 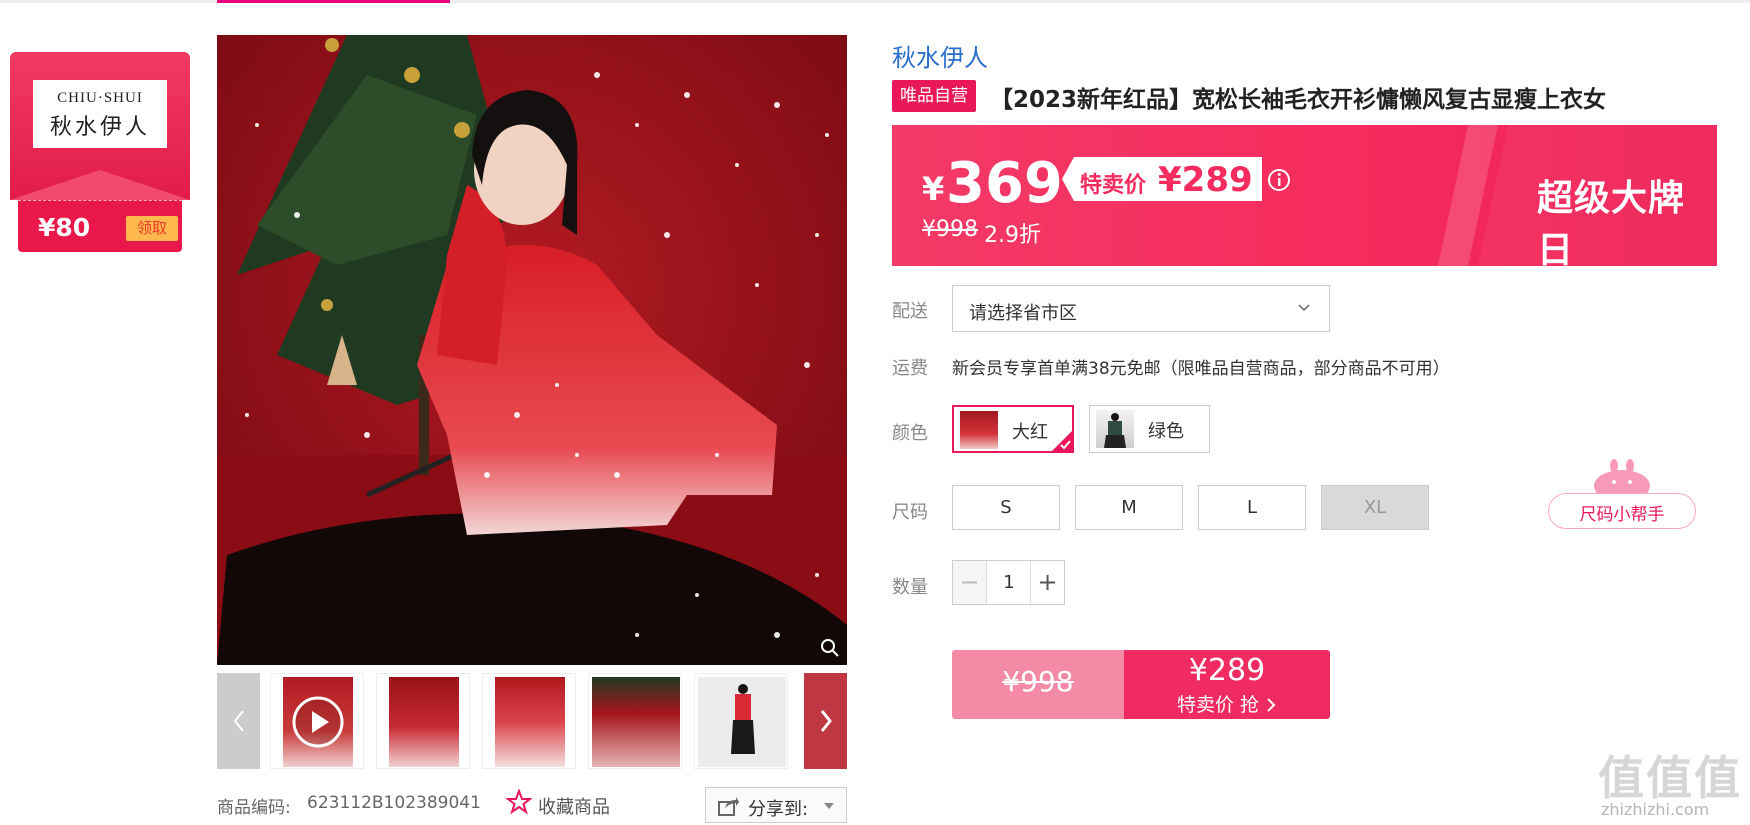 What do you see at coordinates (778, 809) in the screenshot?
I see `share-label: 分享到:` at bounding box center [778, 809].